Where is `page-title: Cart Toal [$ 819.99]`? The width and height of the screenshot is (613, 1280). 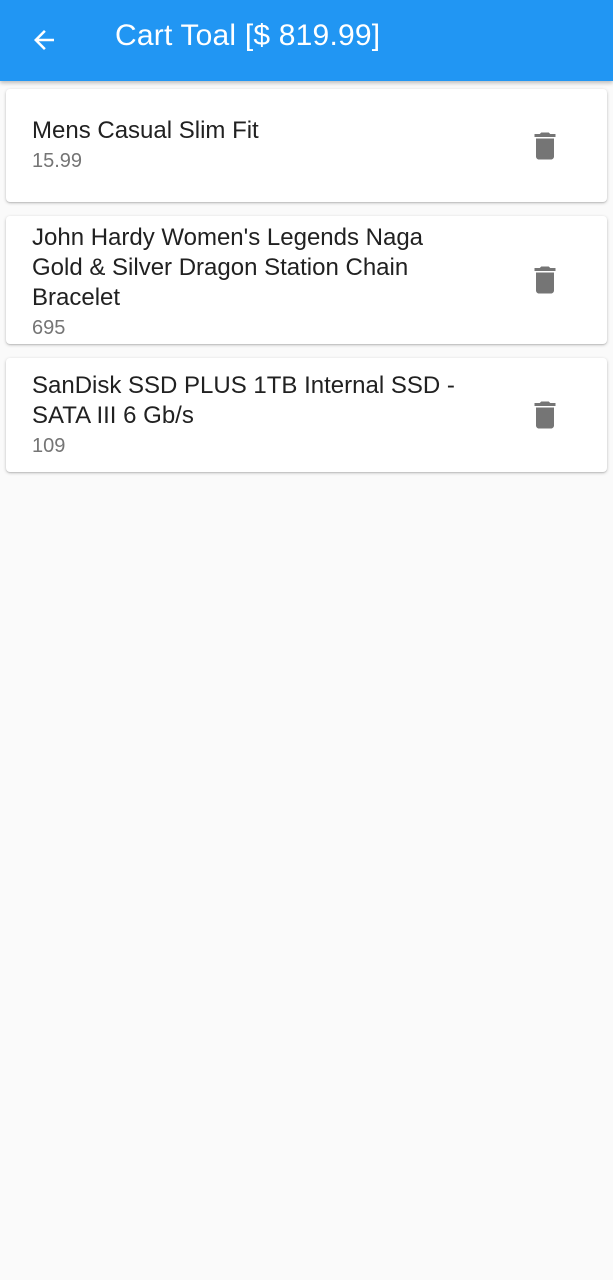
page-title: Cart Toal [$ 819.99] is located at coordinates (248, 35).